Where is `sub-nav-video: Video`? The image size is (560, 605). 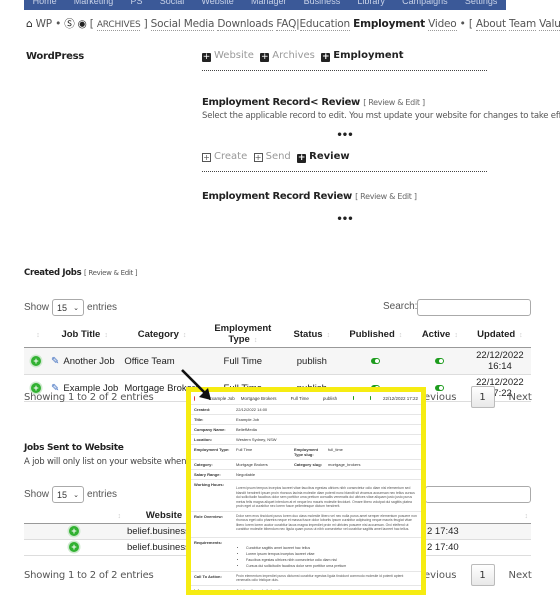
sub-nav-video: Video is located at coordinates (442, 24).